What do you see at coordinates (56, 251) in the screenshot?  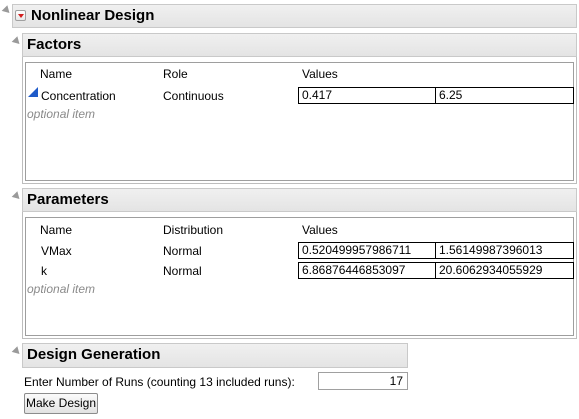 I see `parameter-name-vmax: VMax` at bounding box center [56, 251].